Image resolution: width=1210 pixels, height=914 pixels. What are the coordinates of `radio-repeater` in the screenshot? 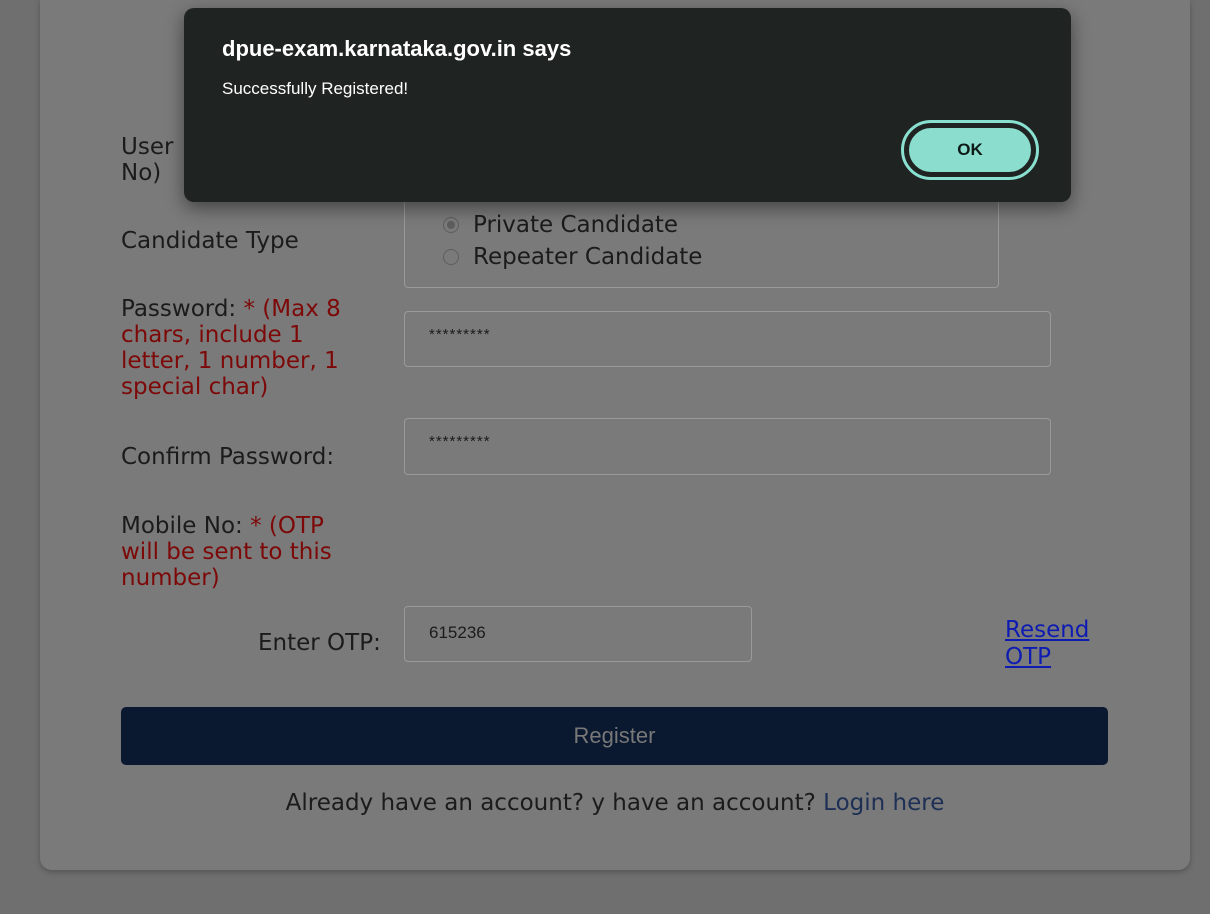 It's located at (451, 257).